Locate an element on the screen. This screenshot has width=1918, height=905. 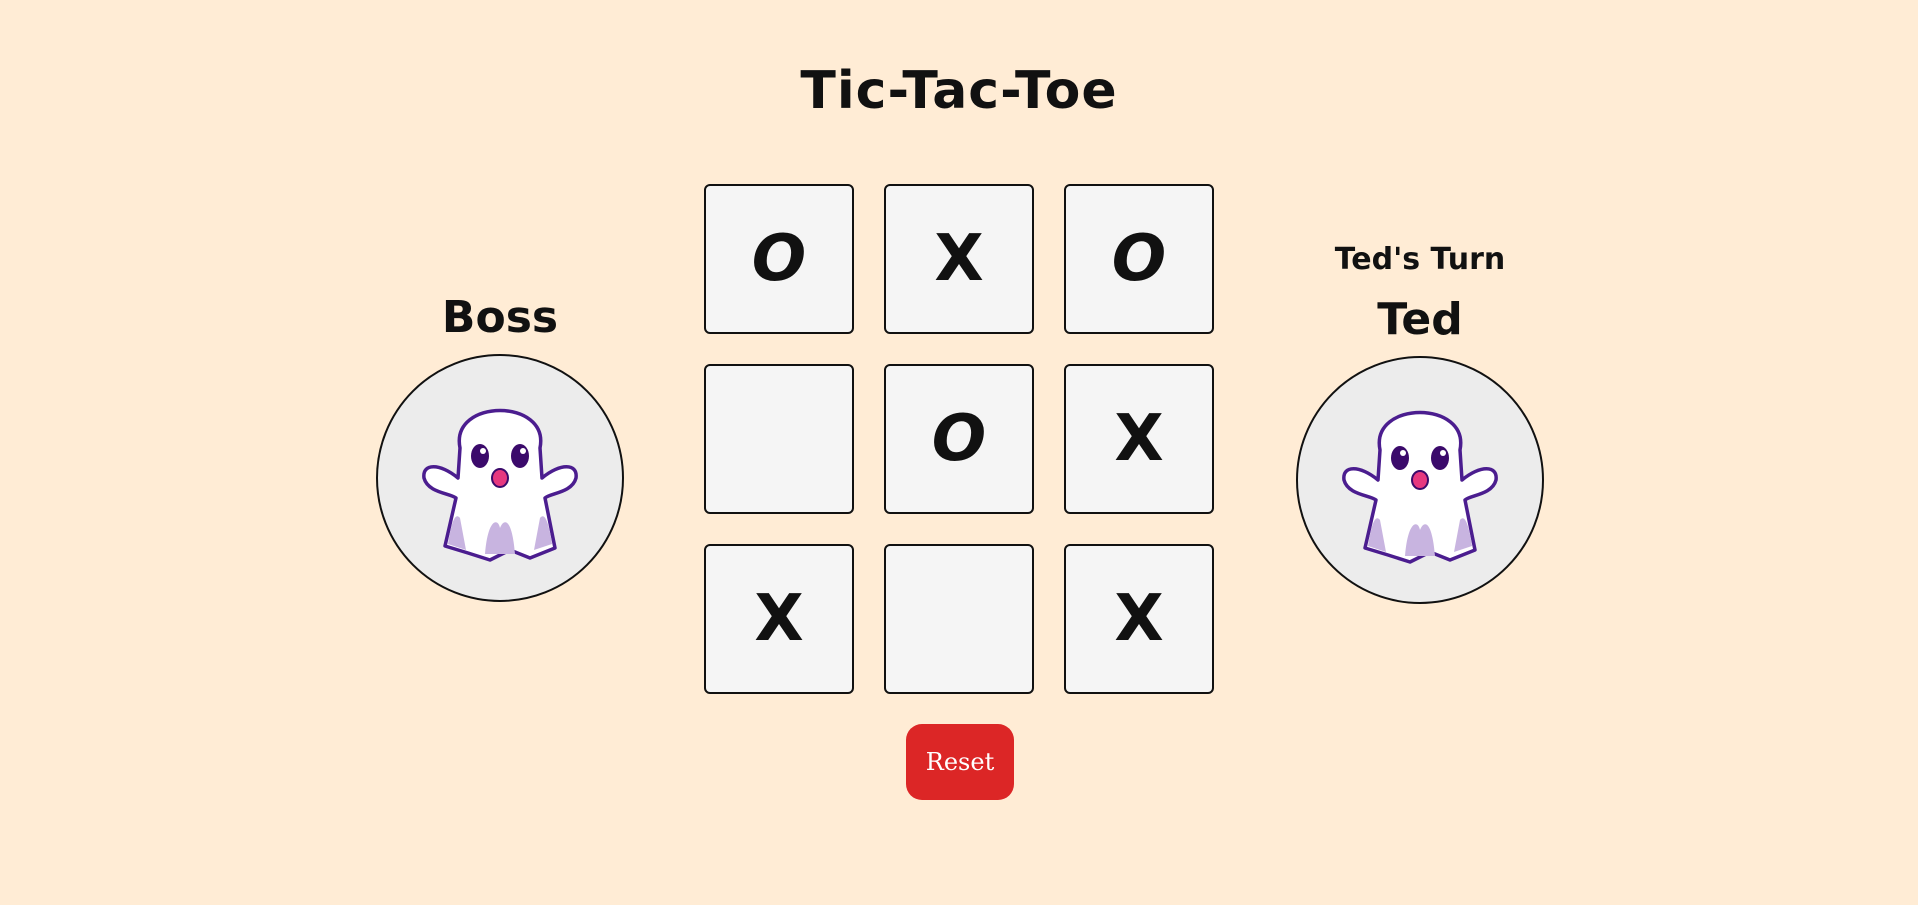
player-ted: Ted's Turn Ted is located at coordinates (1420, 422).